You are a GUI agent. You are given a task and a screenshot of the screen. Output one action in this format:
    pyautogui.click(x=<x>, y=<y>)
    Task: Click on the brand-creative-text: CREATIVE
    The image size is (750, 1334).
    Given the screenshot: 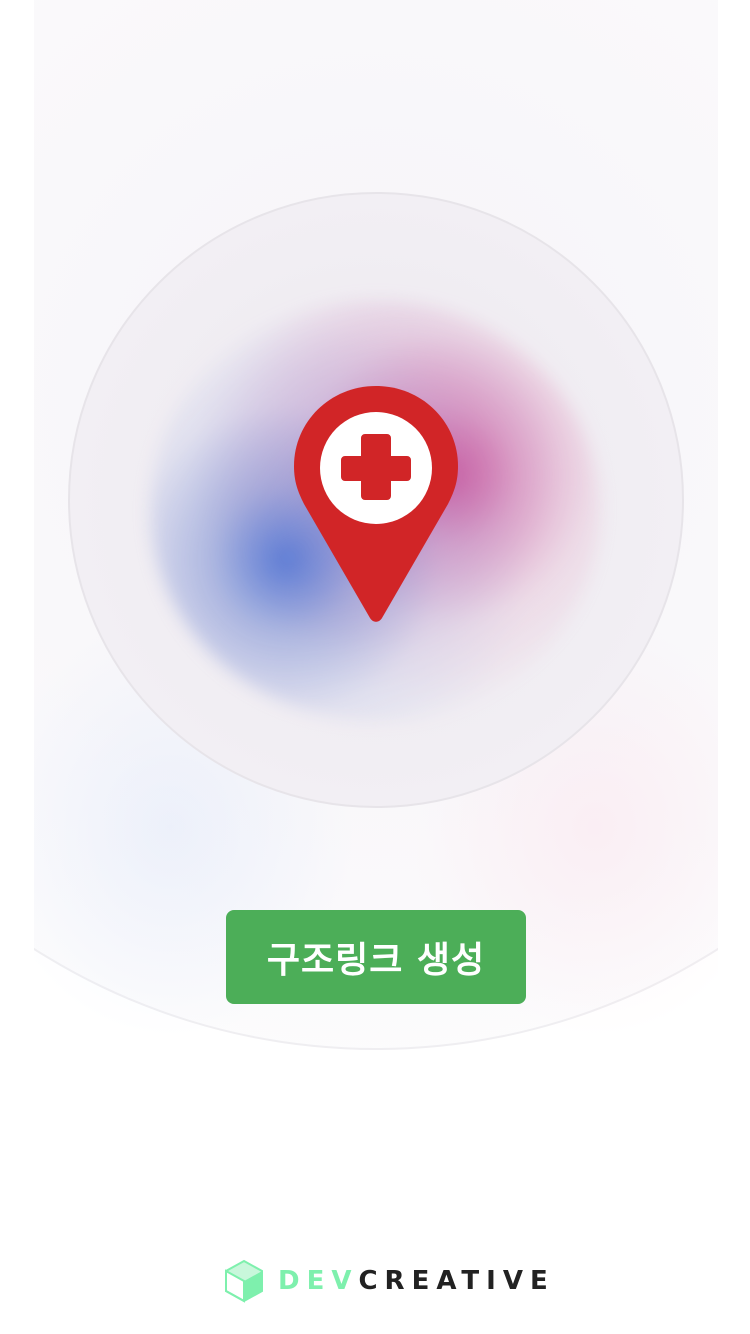 What is the action you would take?
    pyautogui.click(x=456, y=1281)
    